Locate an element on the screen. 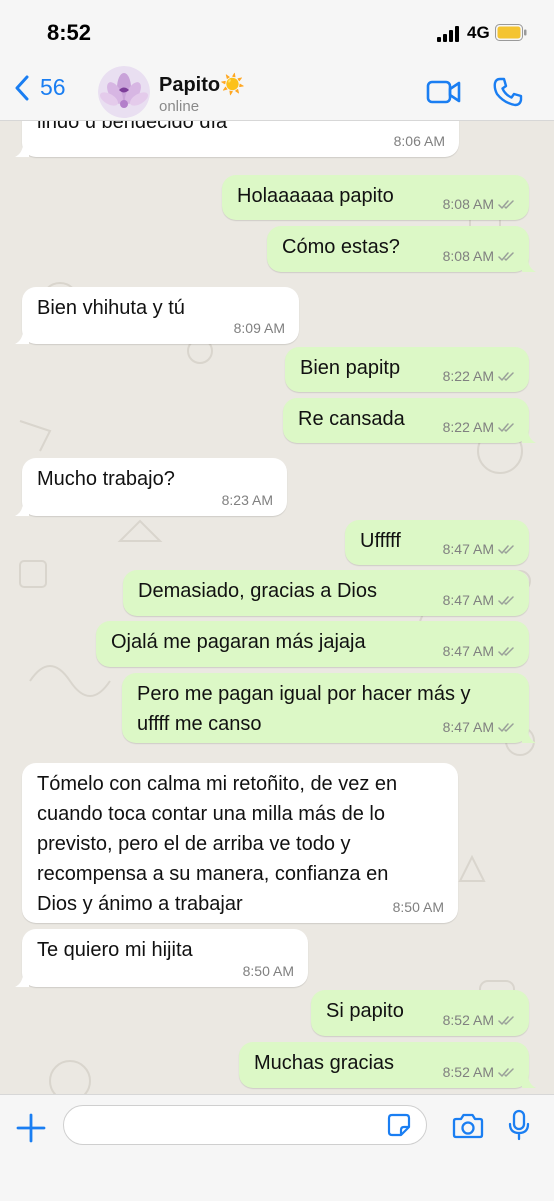 The height and width of the screenshot is (1201, 554). message-meta: 8:23 AM is located at coordinates (247, 500).